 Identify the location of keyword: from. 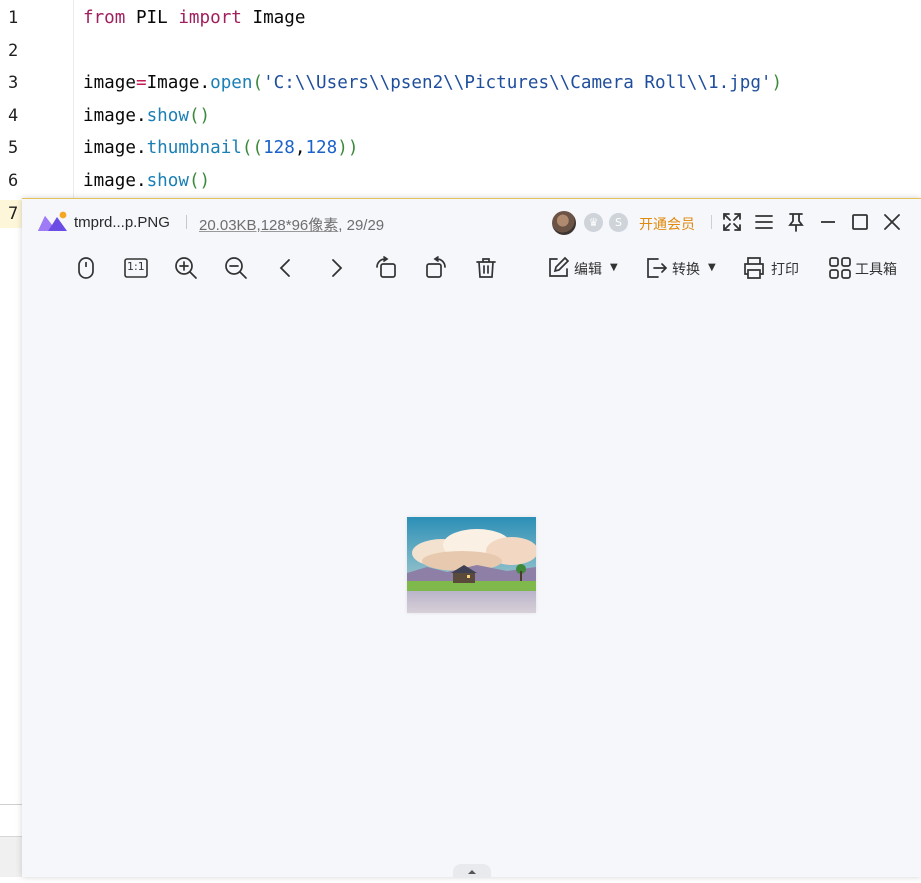
(104, 18).